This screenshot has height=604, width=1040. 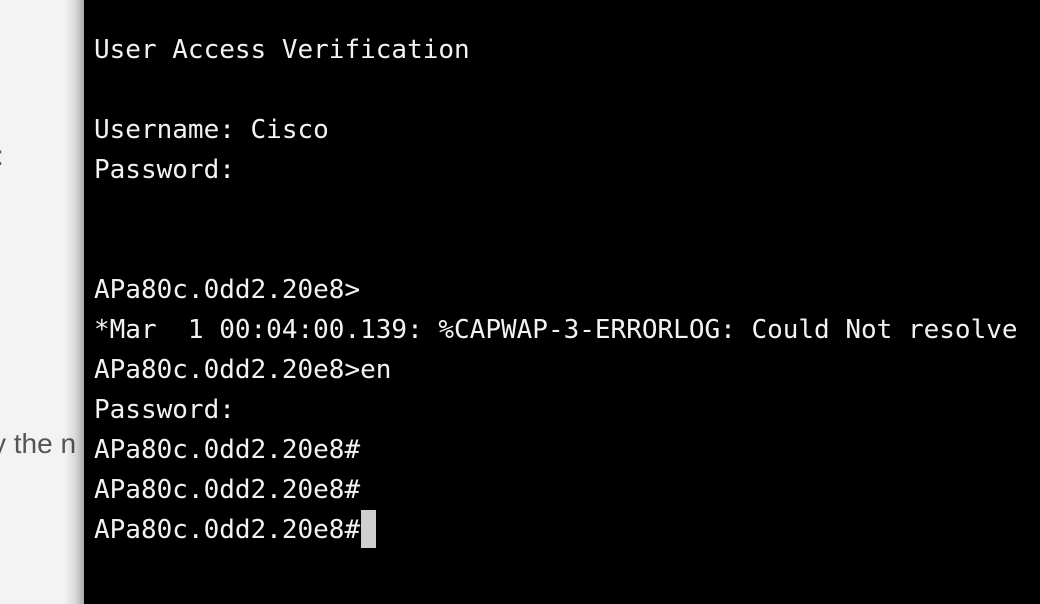 I want to click on background-text-colon: :, so click(x=2, y=156).